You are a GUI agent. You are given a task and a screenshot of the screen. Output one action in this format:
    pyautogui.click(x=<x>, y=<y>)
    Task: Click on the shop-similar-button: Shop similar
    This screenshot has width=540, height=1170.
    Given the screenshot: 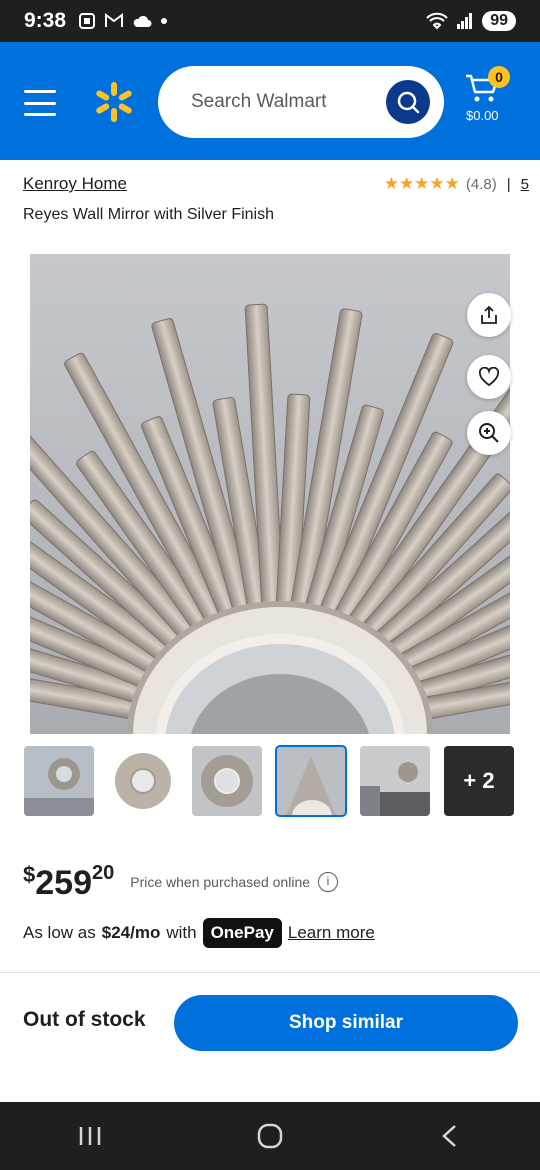 What is the action you would take?
    pyautogui.click(x=346, y=1023)
    